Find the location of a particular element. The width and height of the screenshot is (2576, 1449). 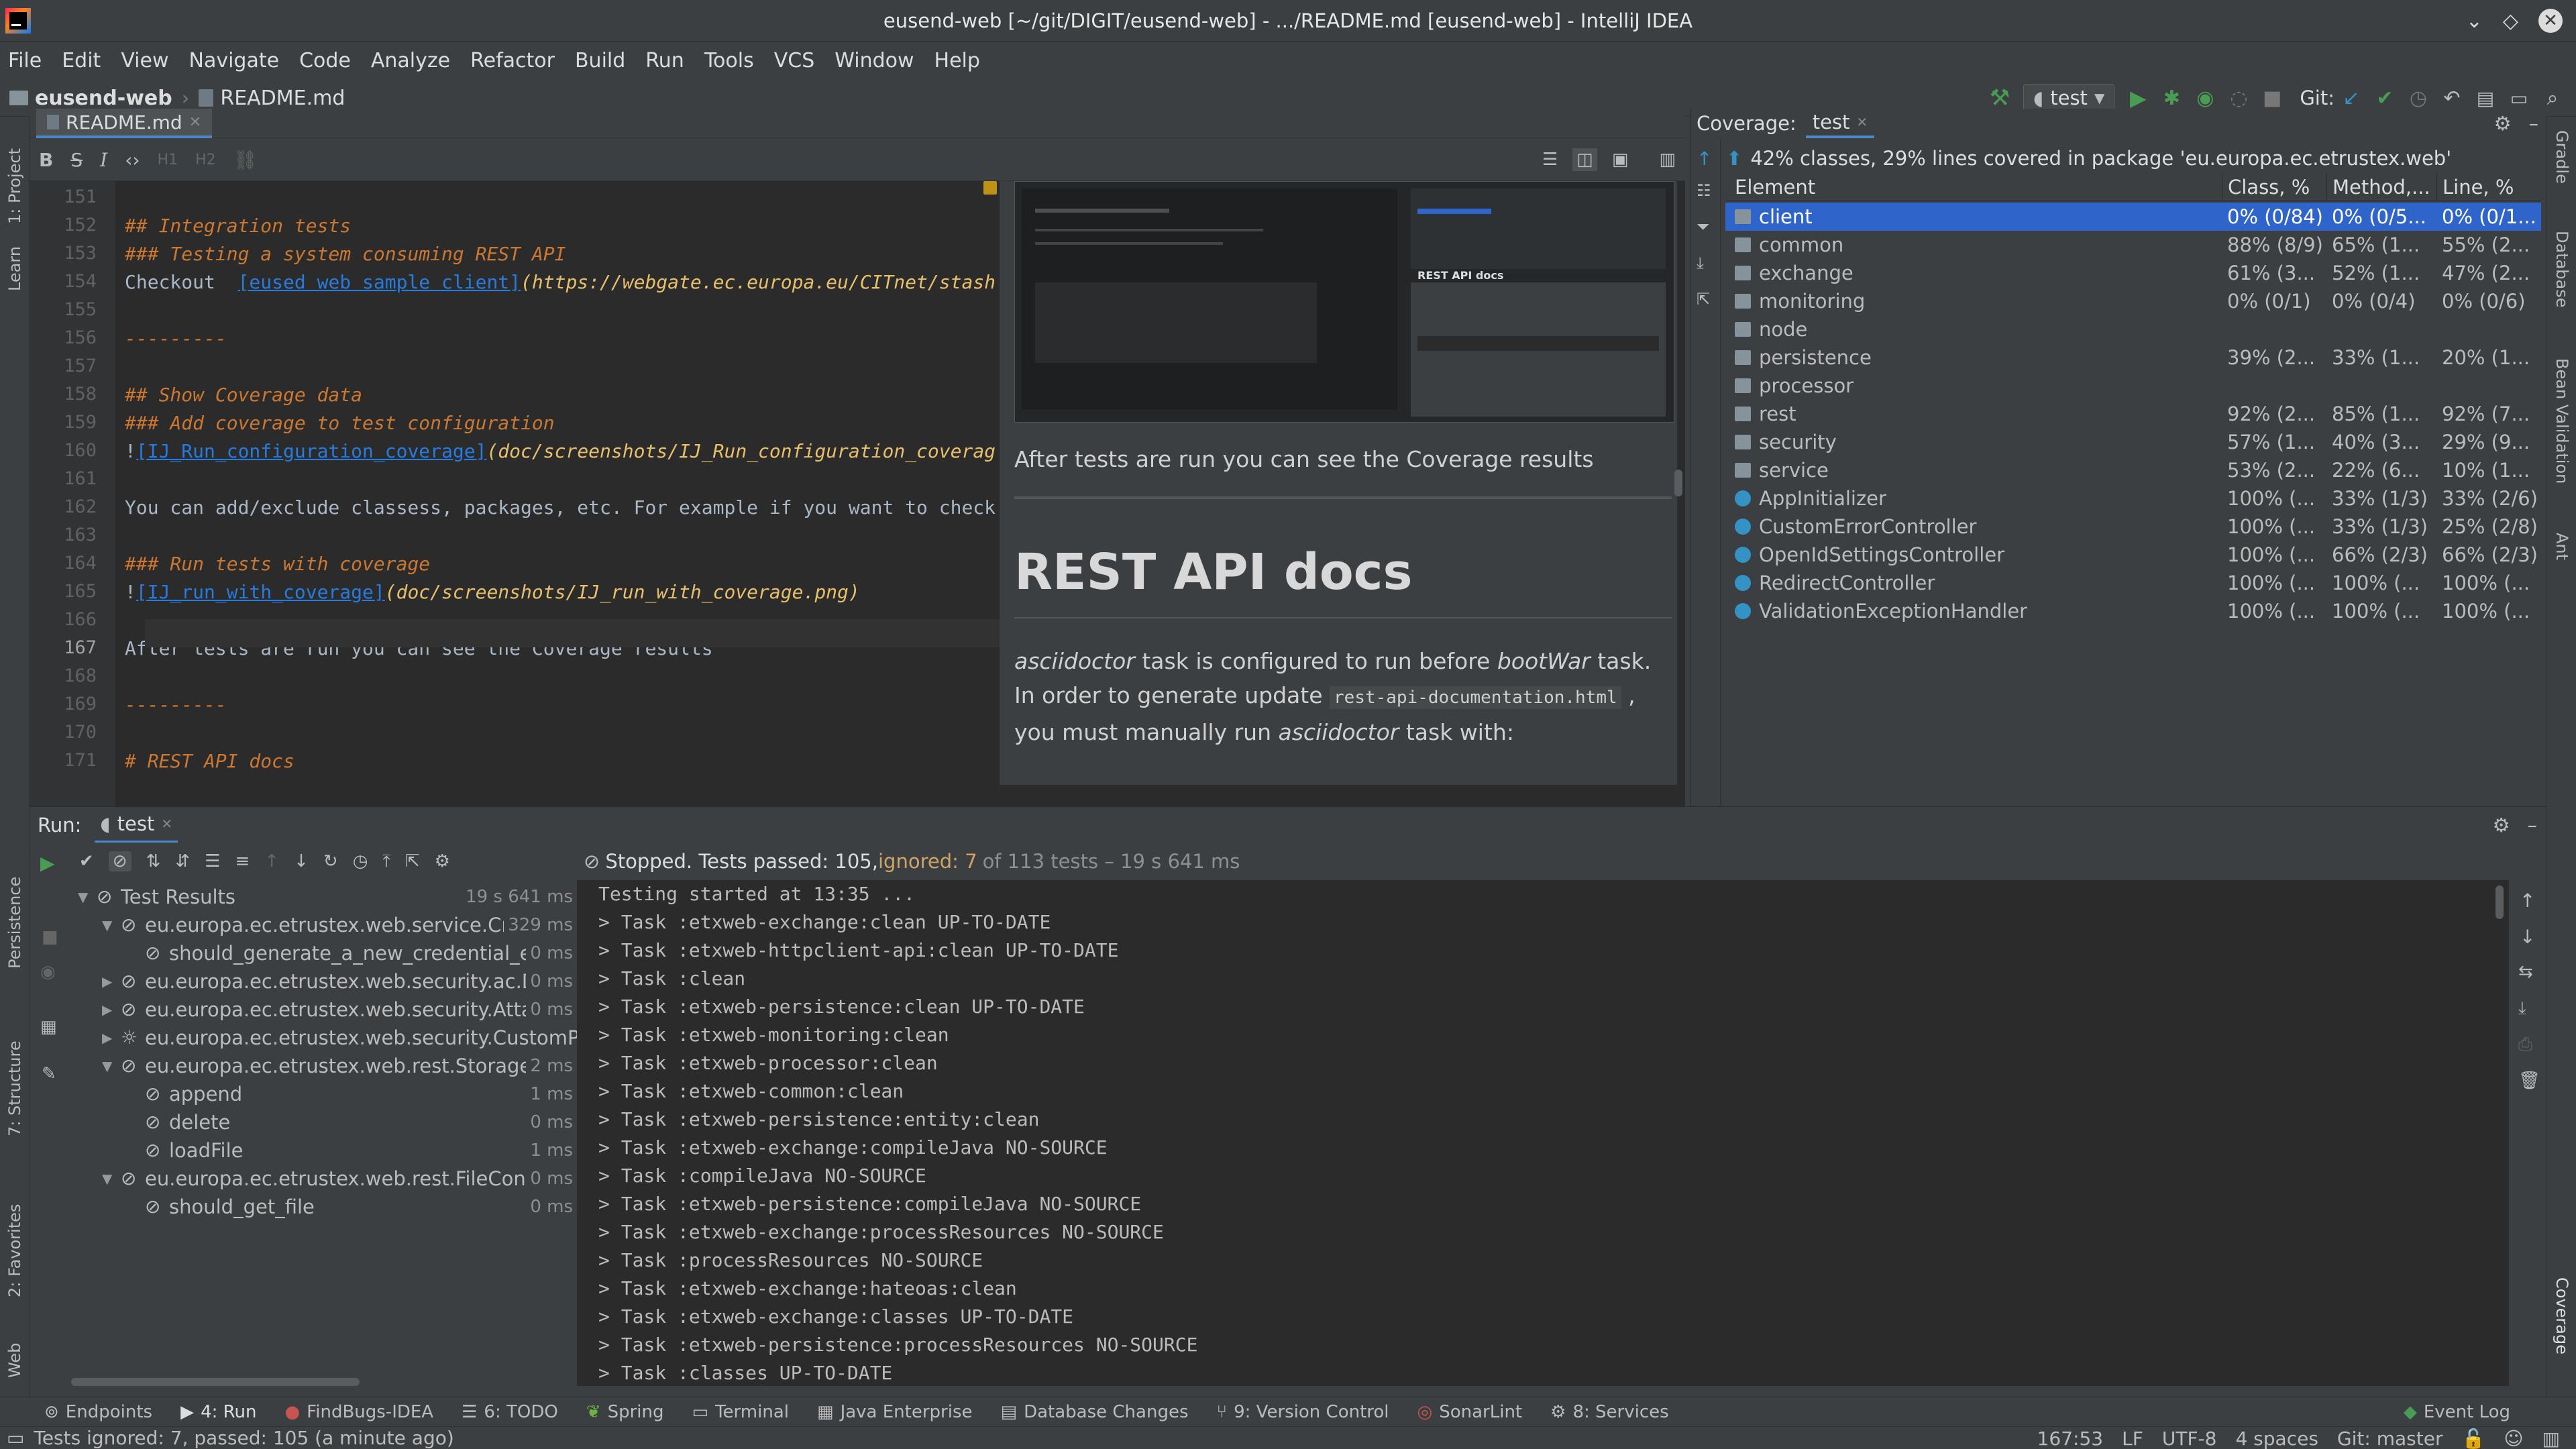

split-view-icon: ◫ is located at coordinates (1584, 159).